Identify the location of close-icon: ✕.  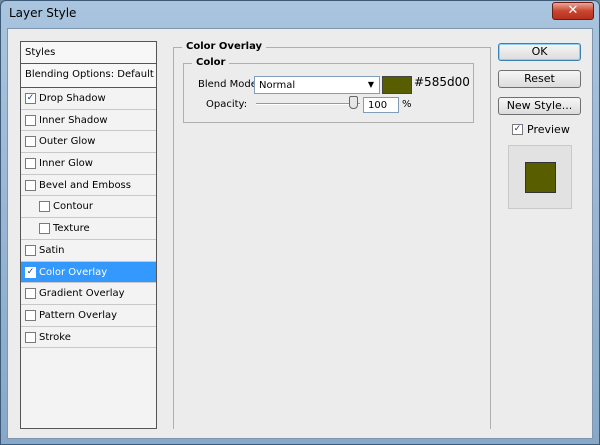
(573, 10).